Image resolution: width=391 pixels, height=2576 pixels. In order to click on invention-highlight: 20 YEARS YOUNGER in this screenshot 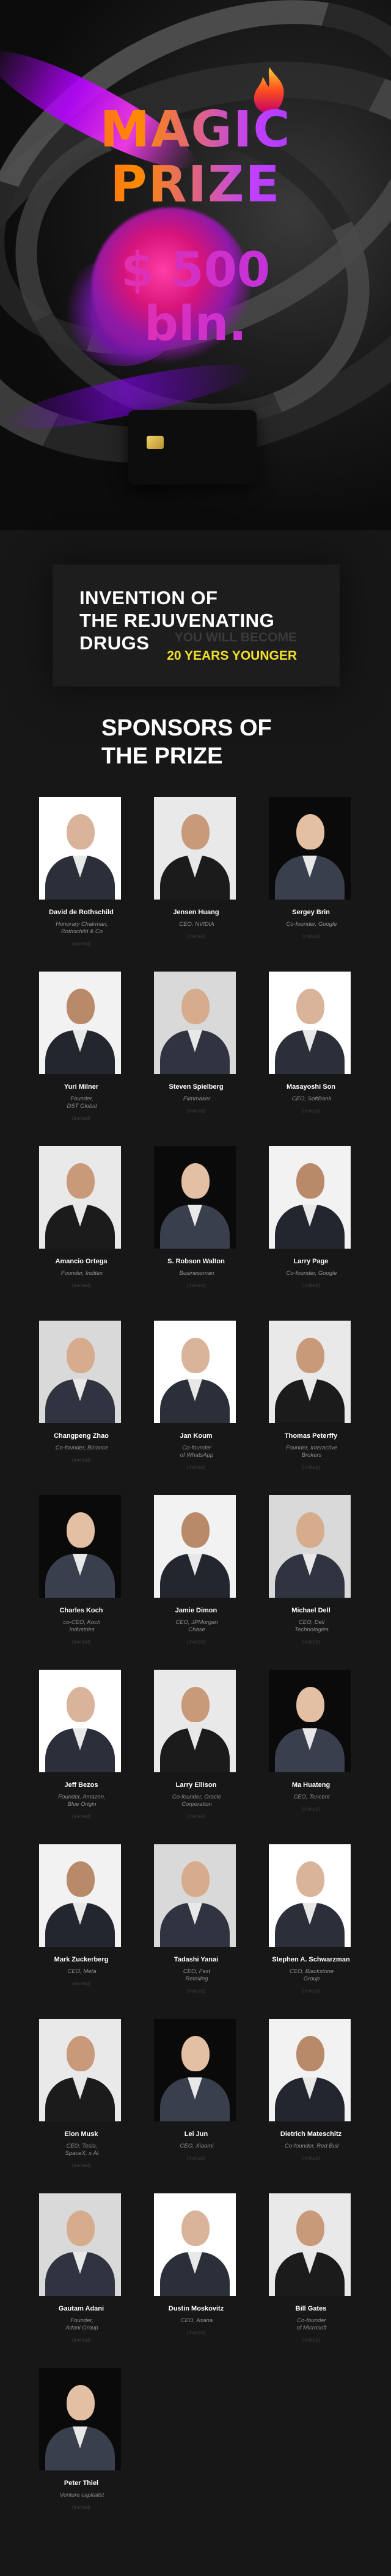, I will do `click(232, 656)`.